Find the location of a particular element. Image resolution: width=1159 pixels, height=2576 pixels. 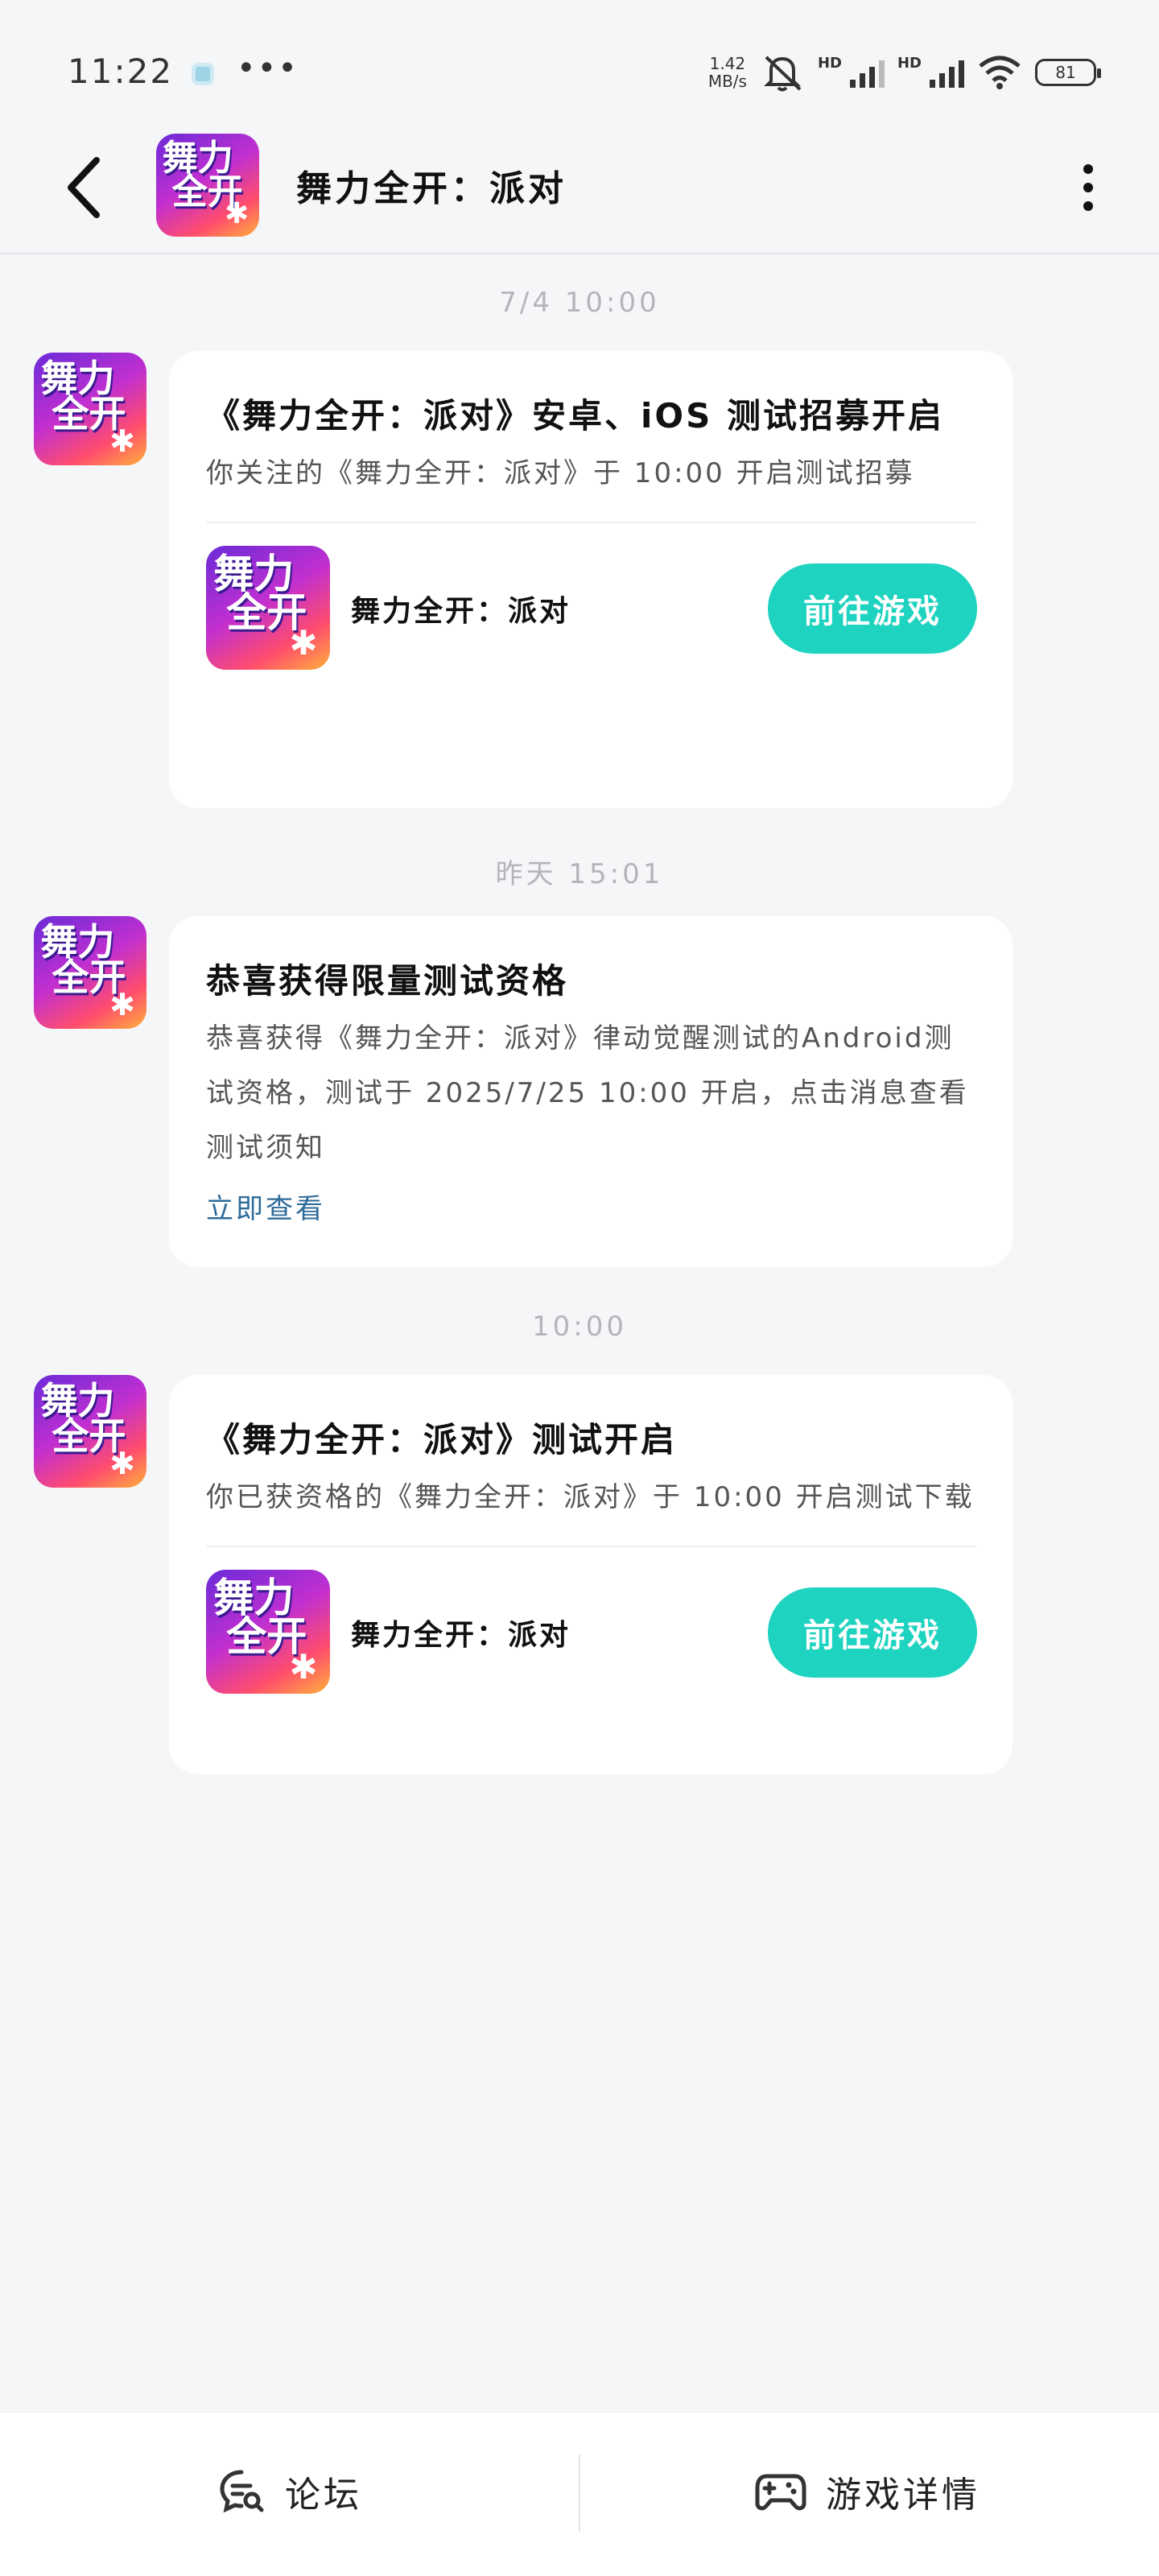

message-title: 《舞力全开：派对》测试开启 is located at coordinates (442, 1439).